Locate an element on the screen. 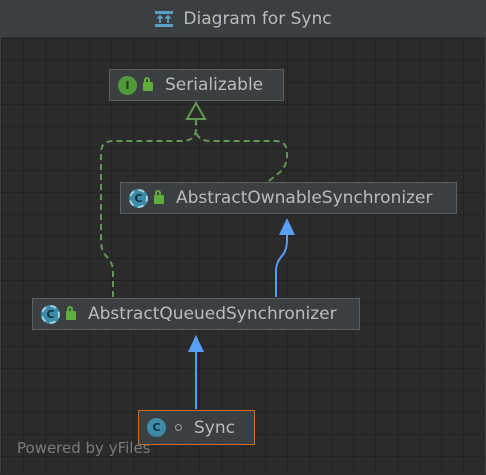 This screenshot has height=475, width=486. window-title: Diagram for Sync is located at coordinates (257, 19).